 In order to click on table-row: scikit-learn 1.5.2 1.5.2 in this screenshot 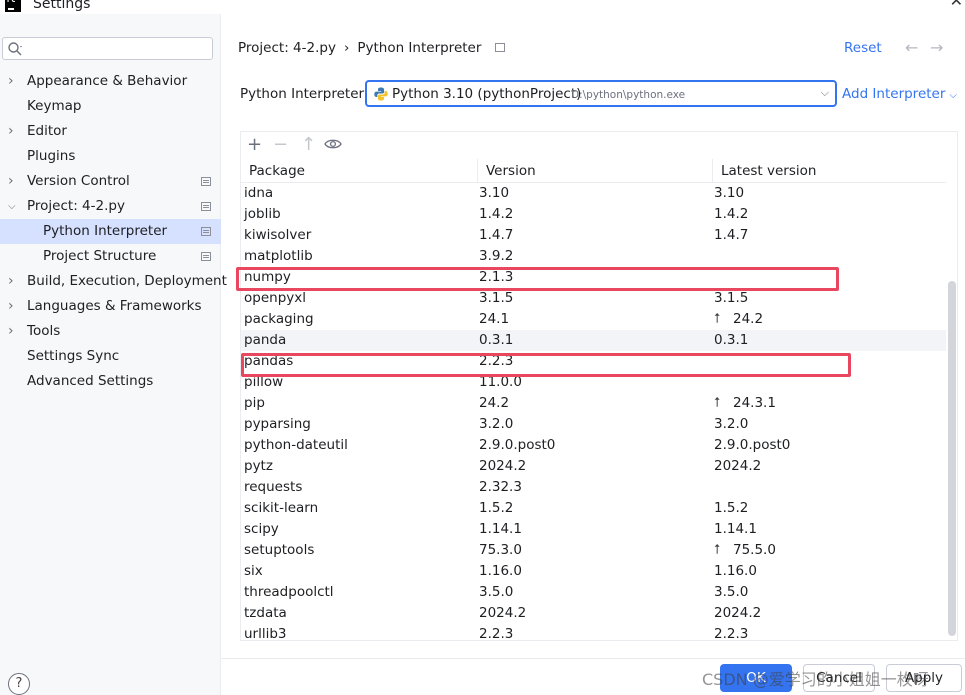, I will do `click(593, 508)`.